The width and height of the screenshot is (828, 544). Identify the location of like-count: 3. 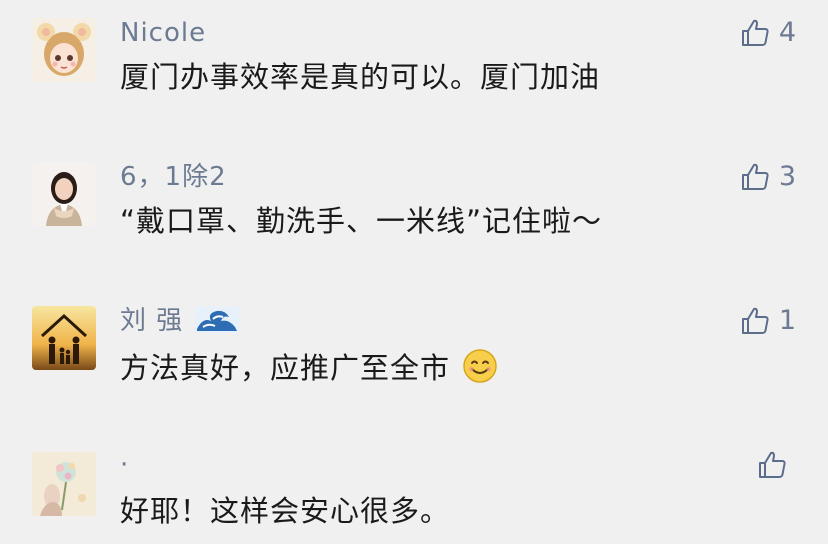
(787, 176).